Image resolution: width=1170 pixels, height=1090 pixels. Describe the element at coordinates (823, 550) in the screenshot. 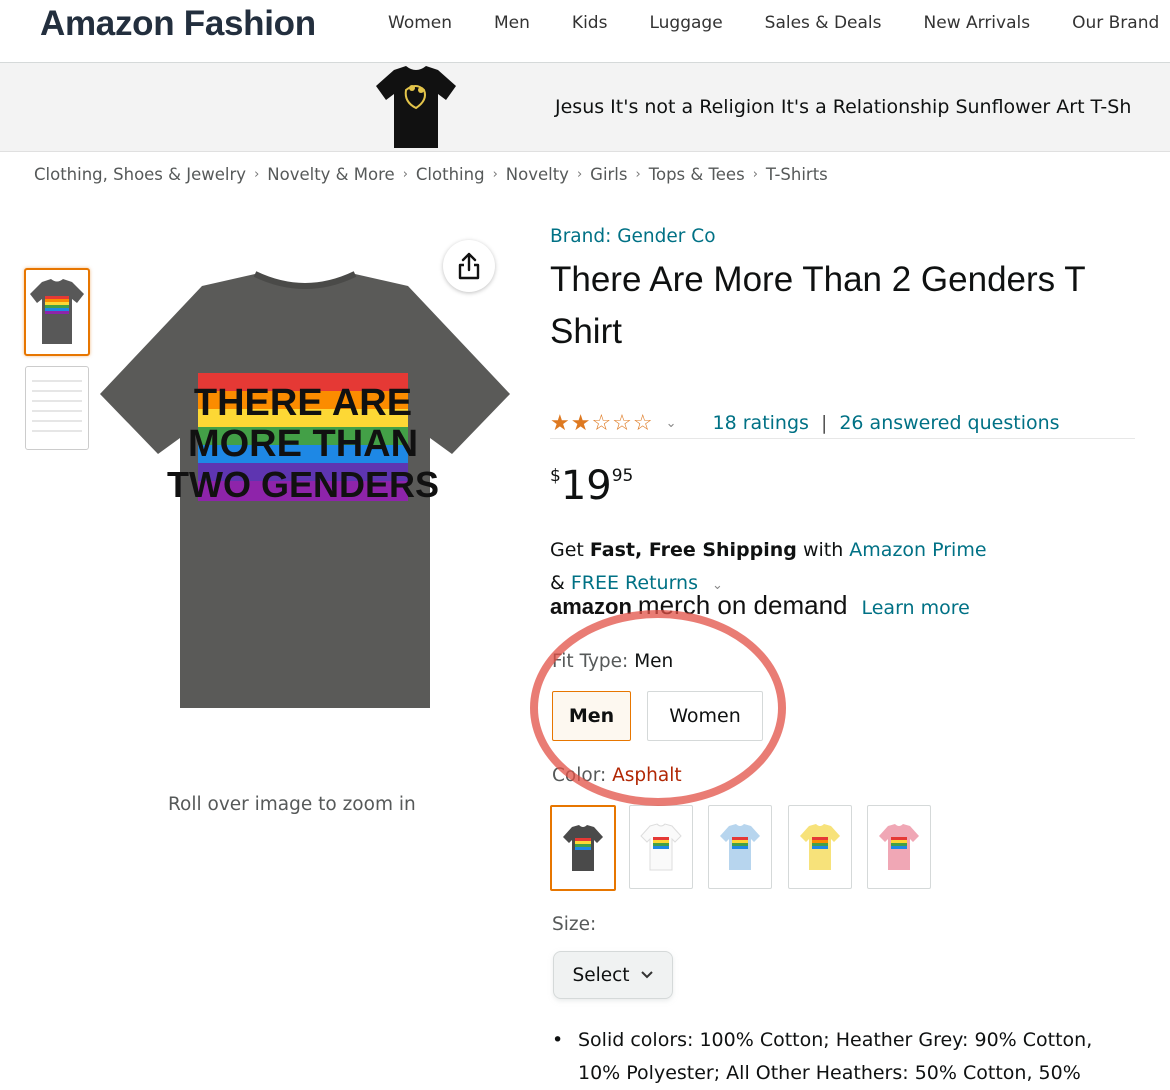

I see `shipping-with-text: with` at that location.